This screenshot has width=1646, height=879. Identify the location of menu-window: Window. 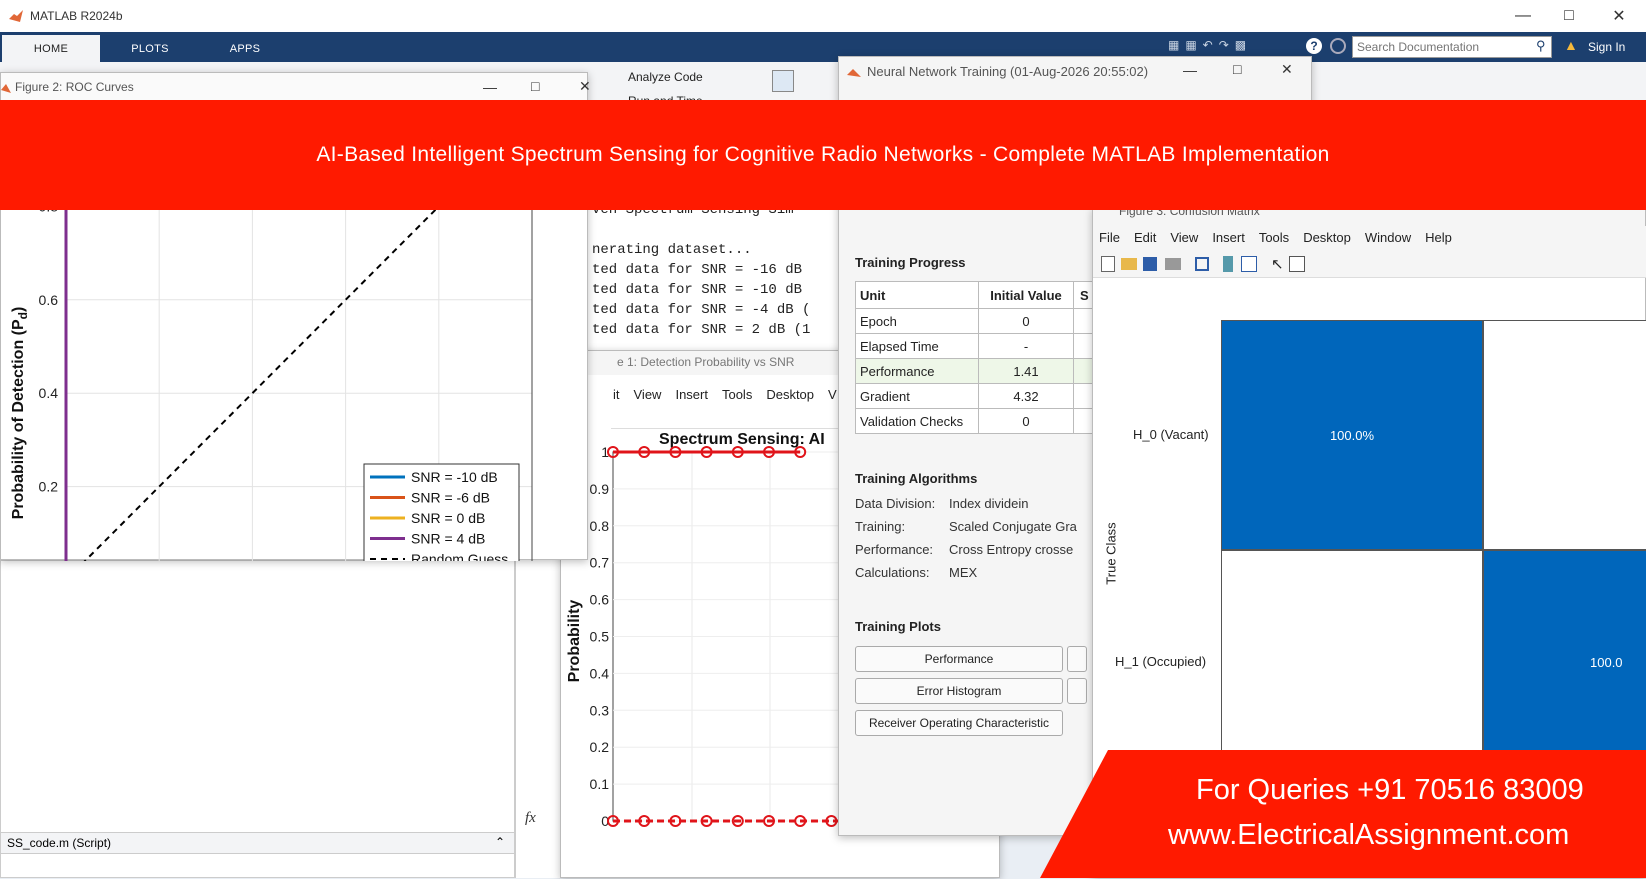
(1388, 237).